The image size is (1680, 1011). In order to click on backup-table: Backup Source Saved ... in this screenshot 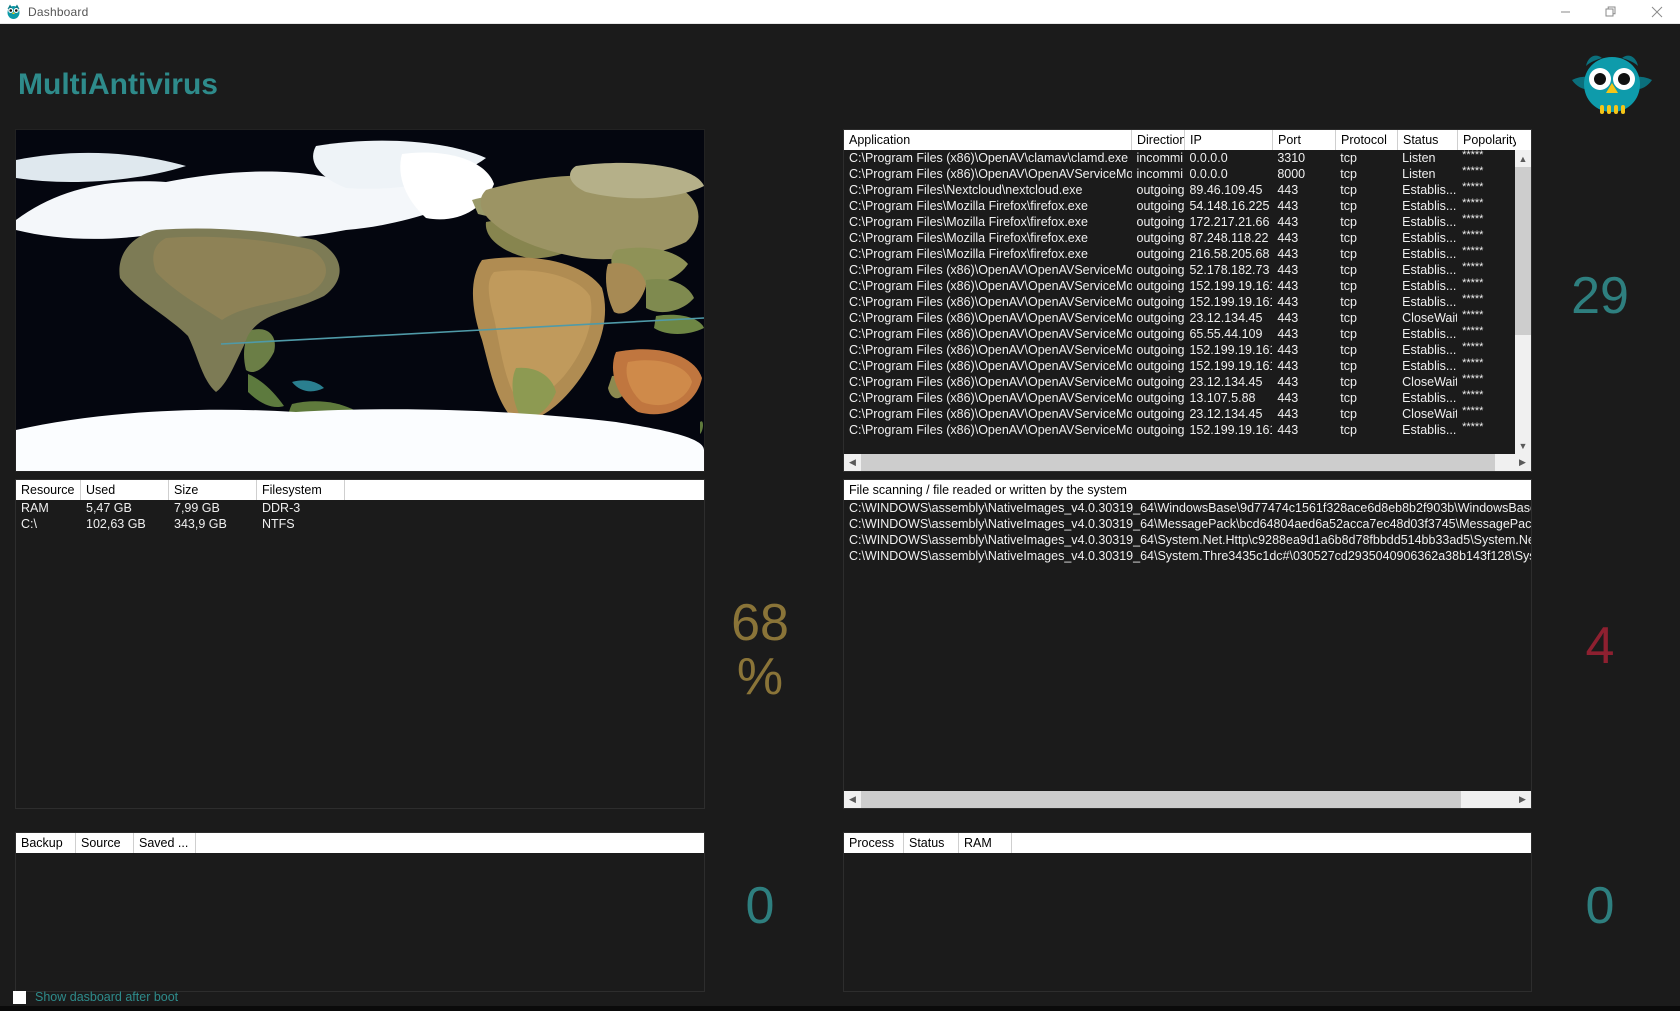, I will do `click(360, 912)`.